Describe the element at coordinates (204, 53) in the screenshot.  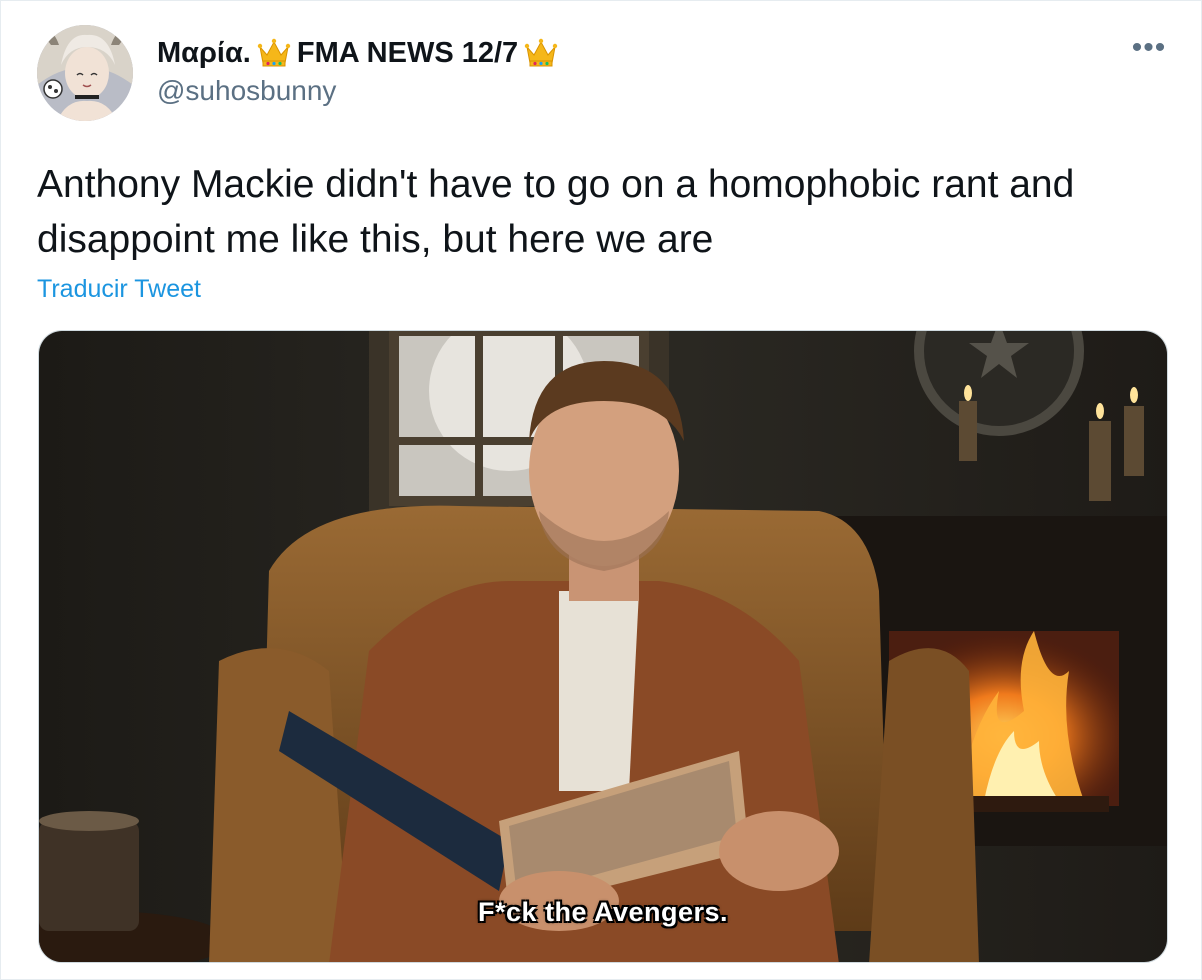
I see `display-name: Μαρία.` at that location.